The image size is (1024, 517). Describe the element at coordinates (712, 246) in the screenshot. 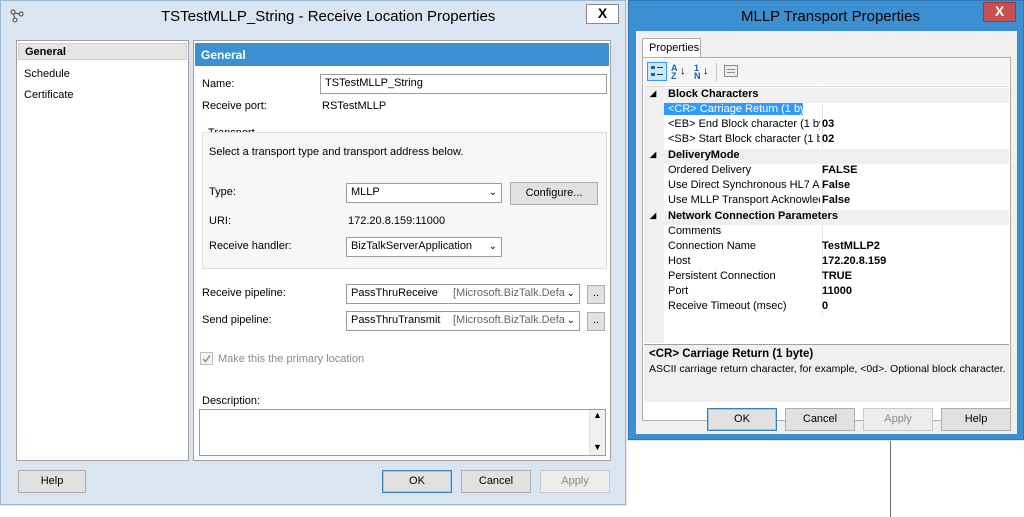

I see `property-name: Connection Name` at that location.